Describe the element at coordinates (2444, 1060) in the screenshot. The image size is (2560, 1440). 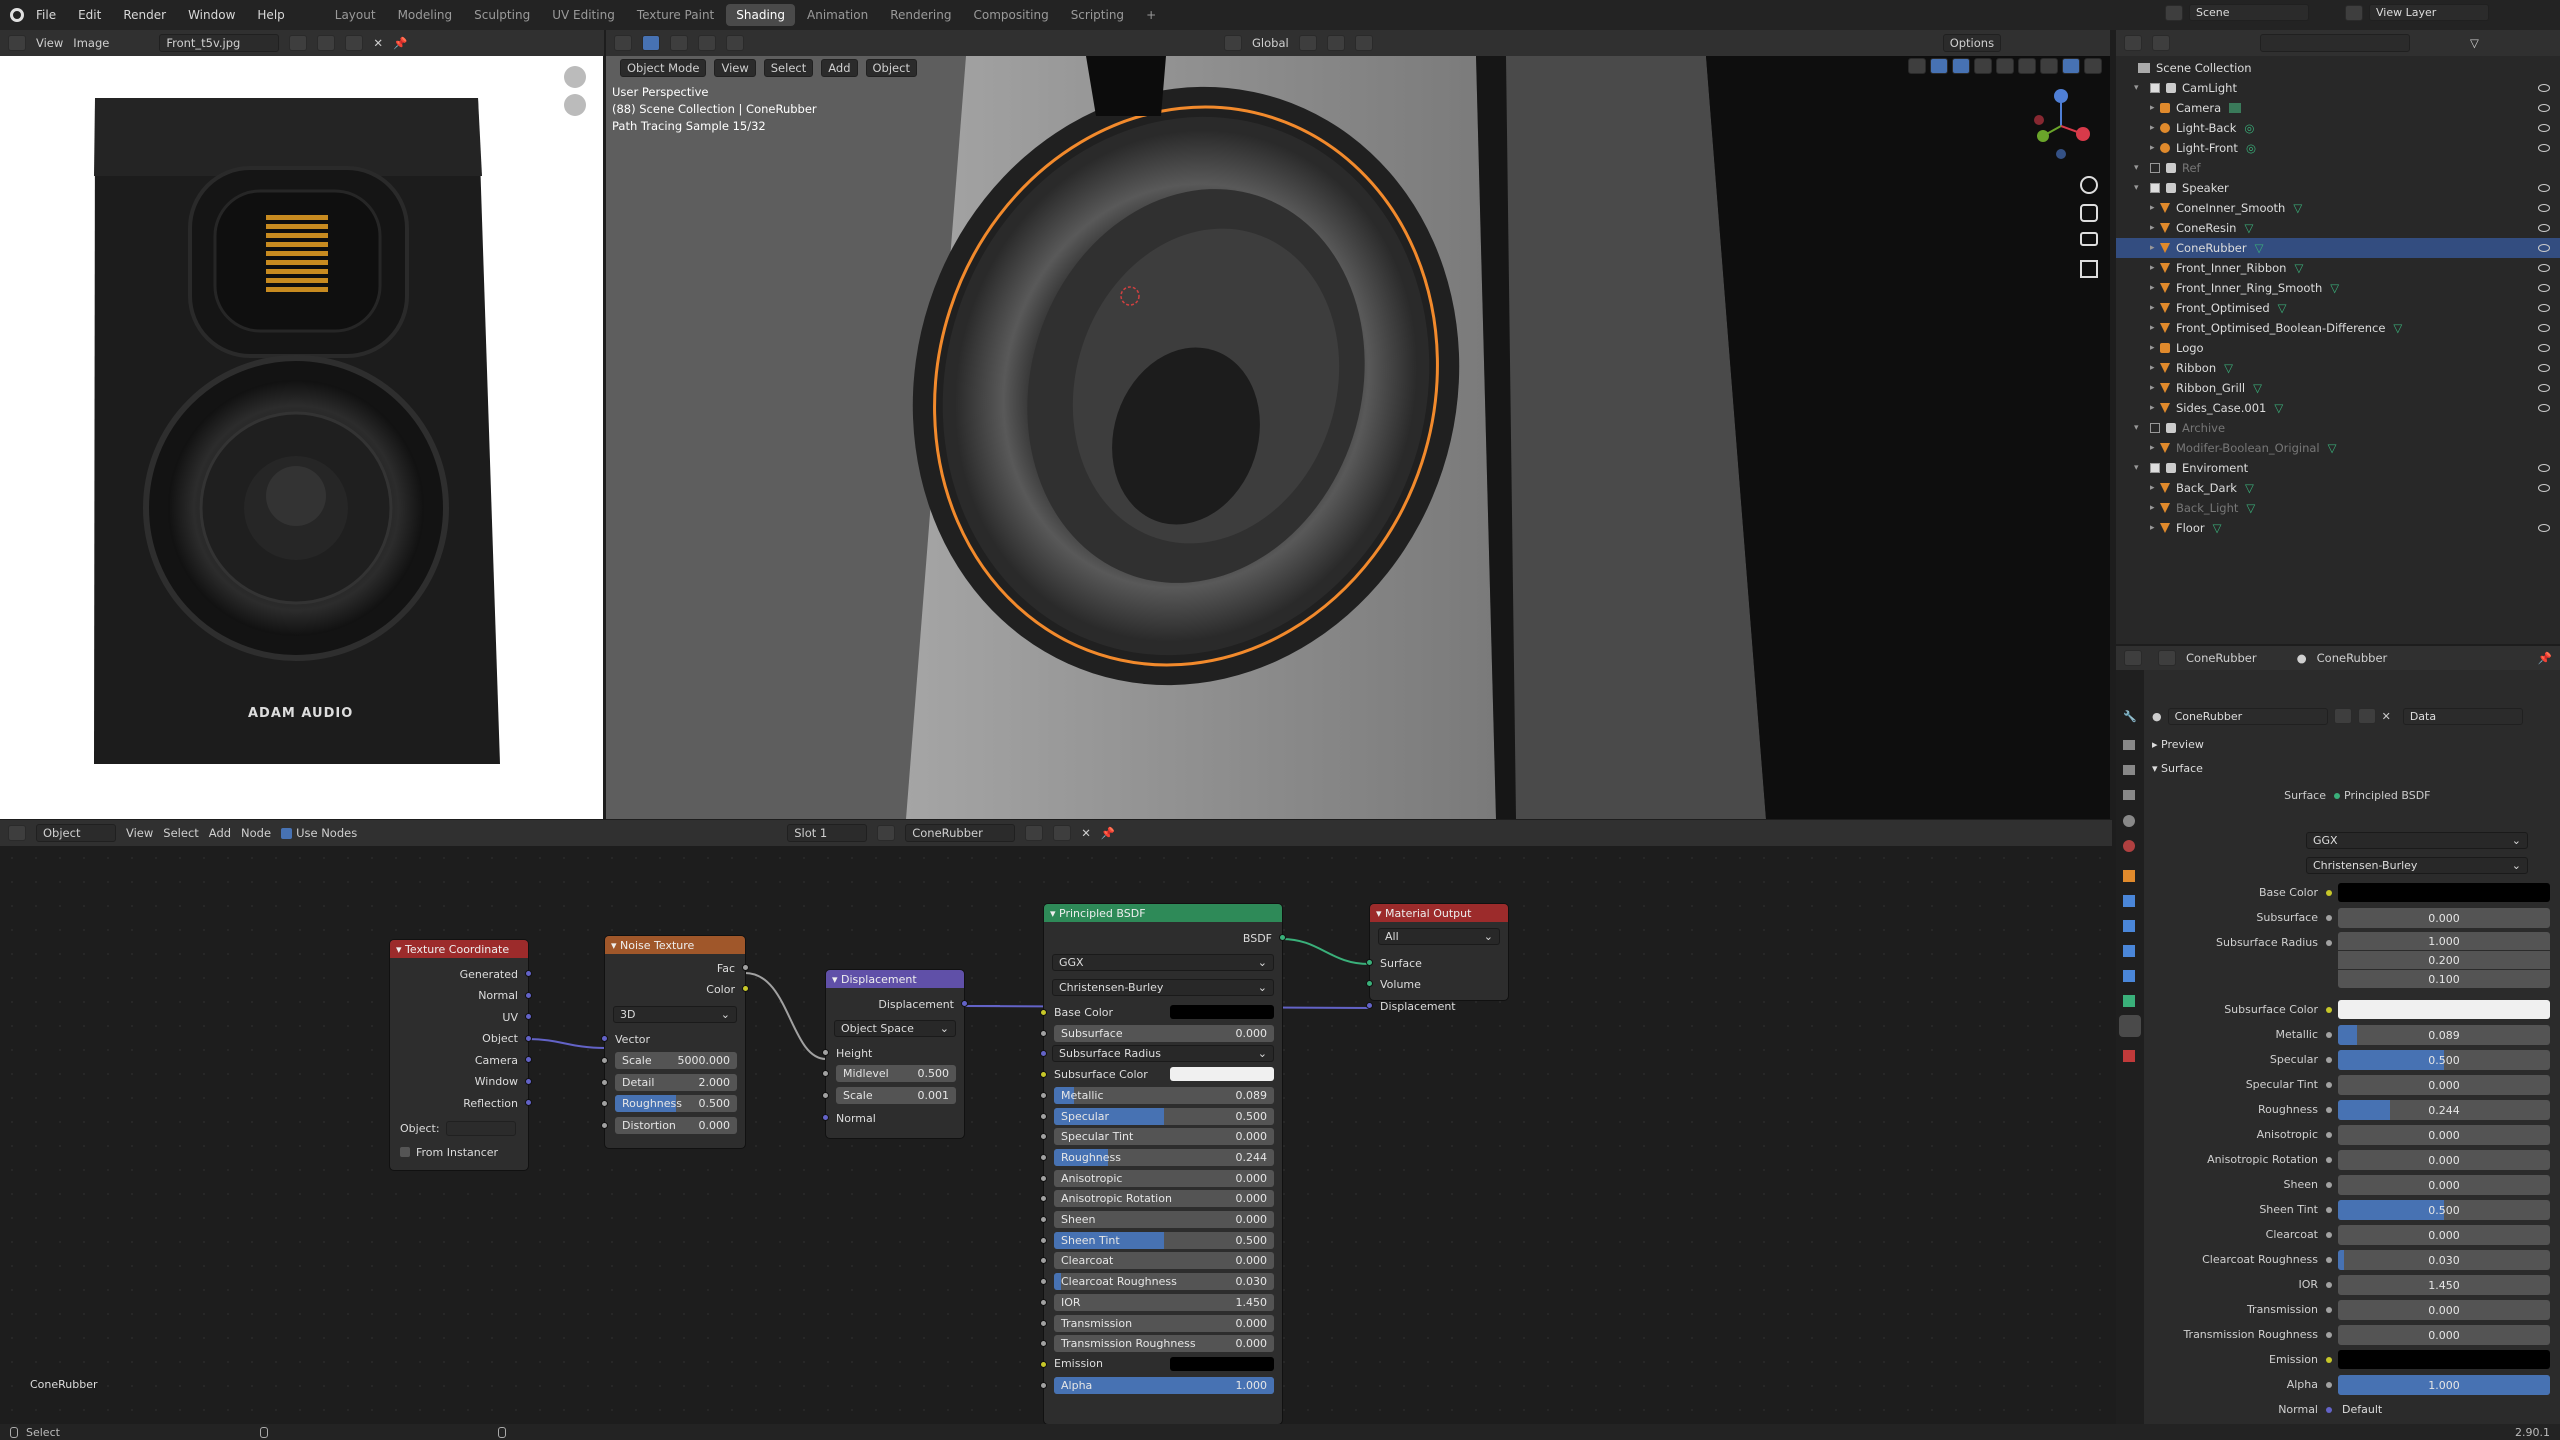
I see `property-slider: 0.500` at that location.